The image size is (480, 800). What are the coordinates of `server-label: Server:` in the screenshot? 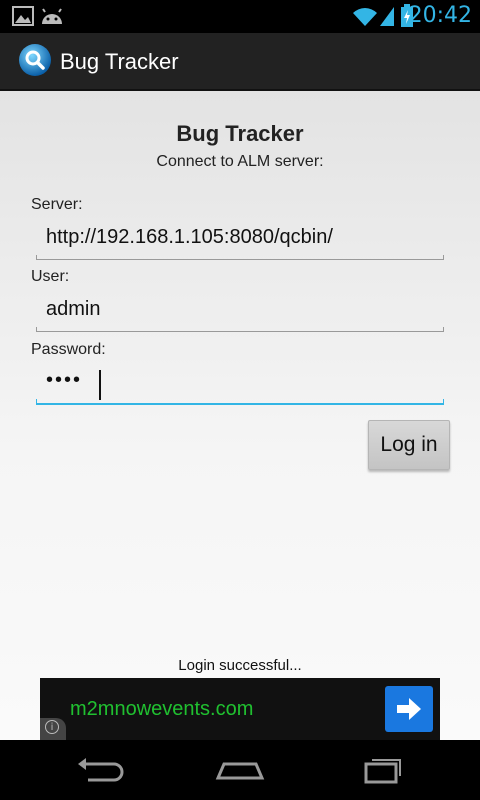 It's located at (57, 204).